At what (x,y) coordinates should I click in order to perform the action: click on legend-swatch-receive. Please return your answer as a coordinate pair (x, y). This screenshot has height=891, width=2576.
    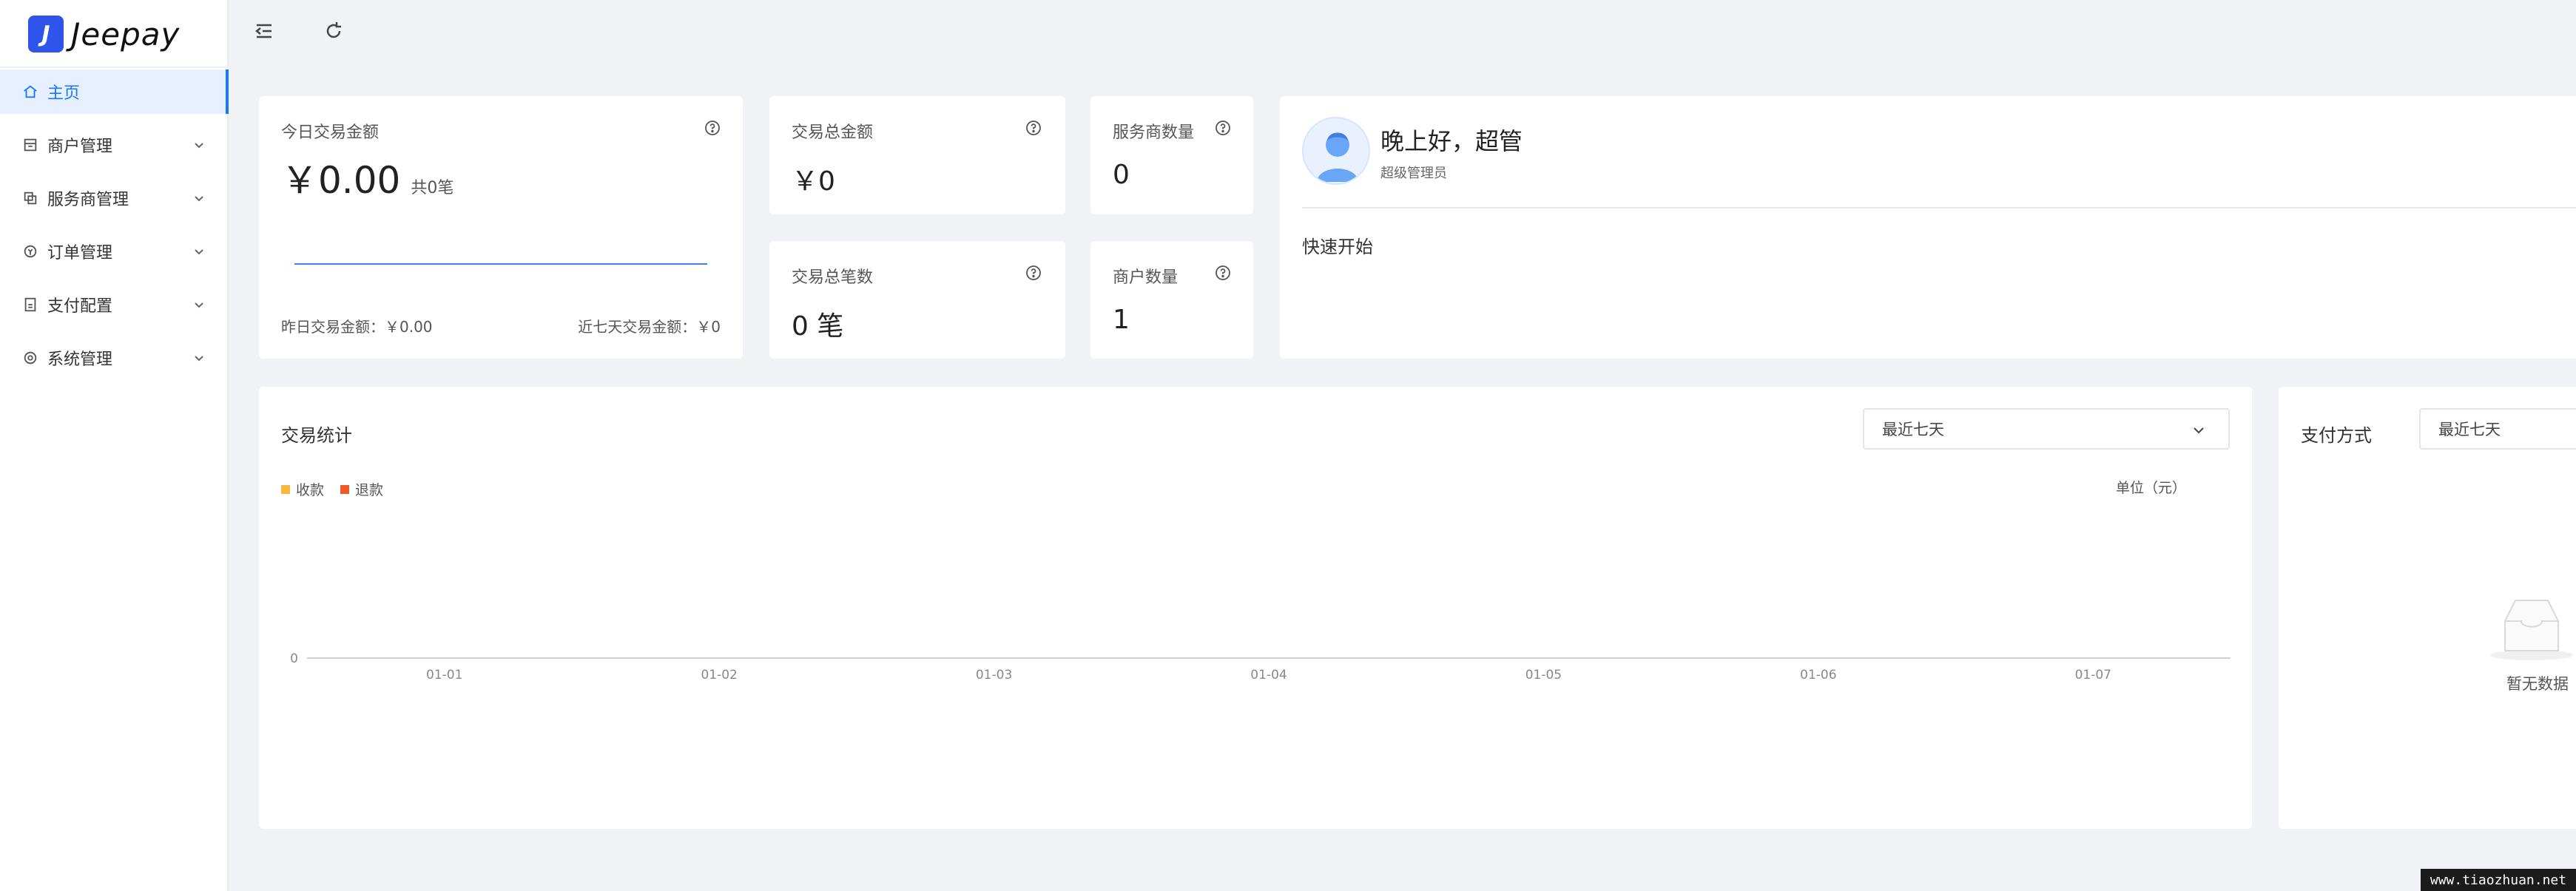
    Looking at the image, I should click on (285, 489).